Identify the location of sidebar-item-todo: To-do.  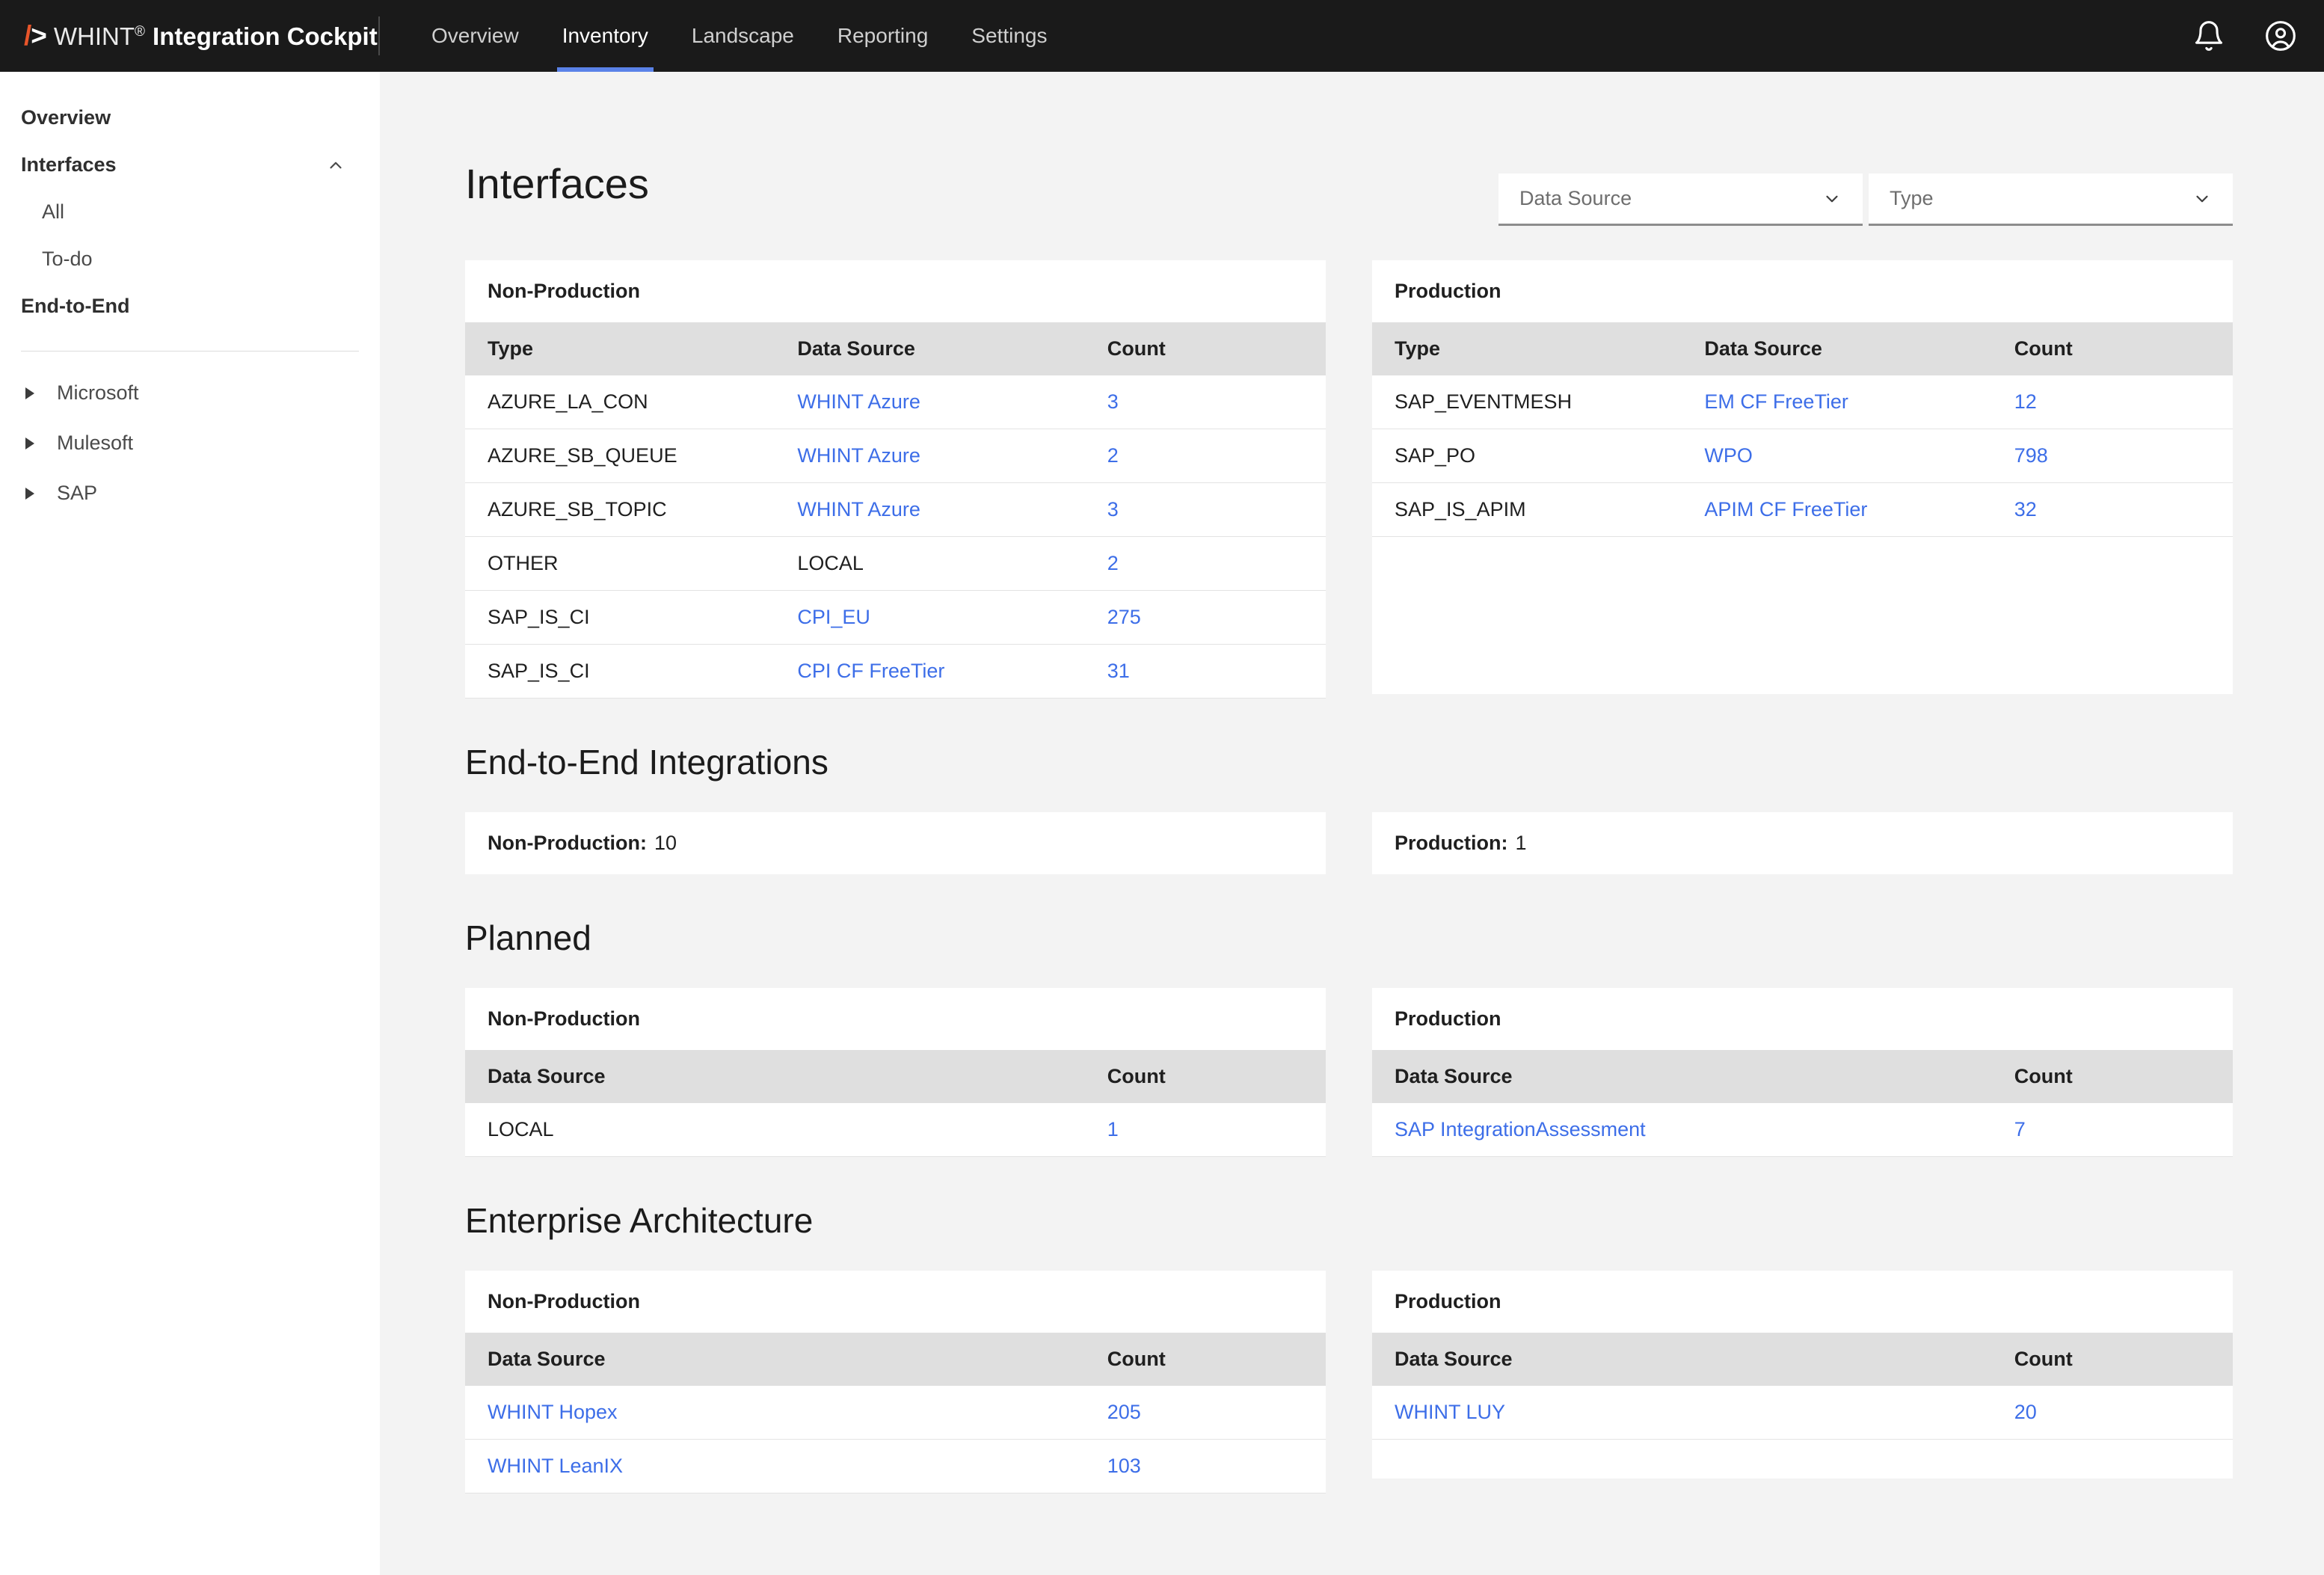
(190, 259).